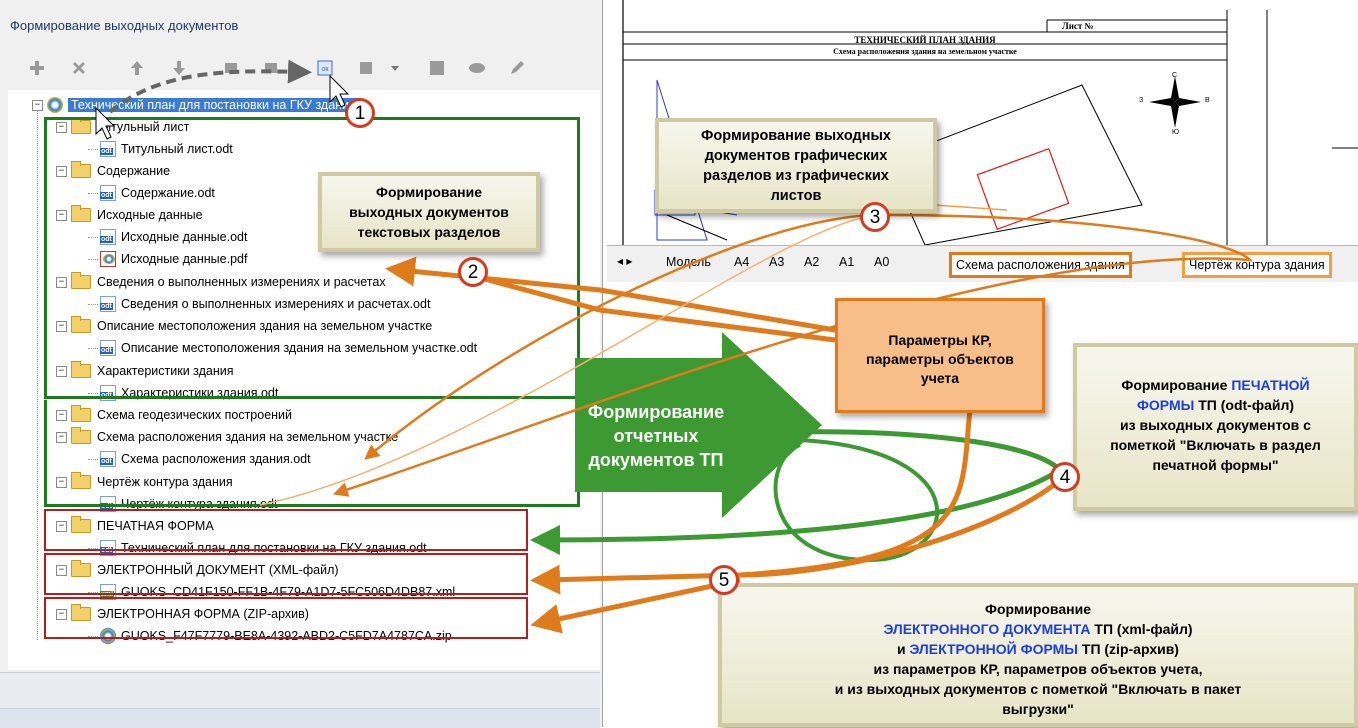  I want to click on stop-icon, so click(437, 68).